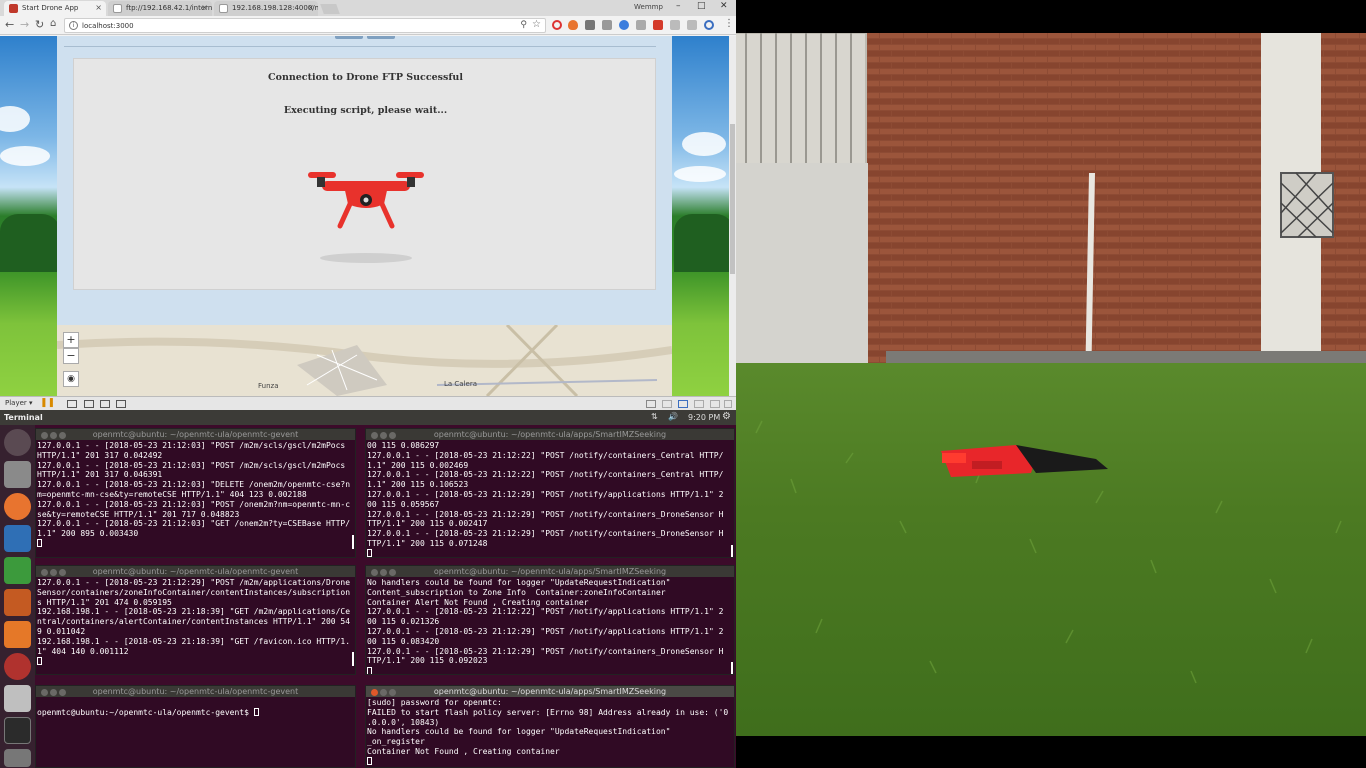 The image size is (1366, 768). Describe the element at coordinates (729, 23) in the screenshot. I see `menu-icon: ⋮` at that location.